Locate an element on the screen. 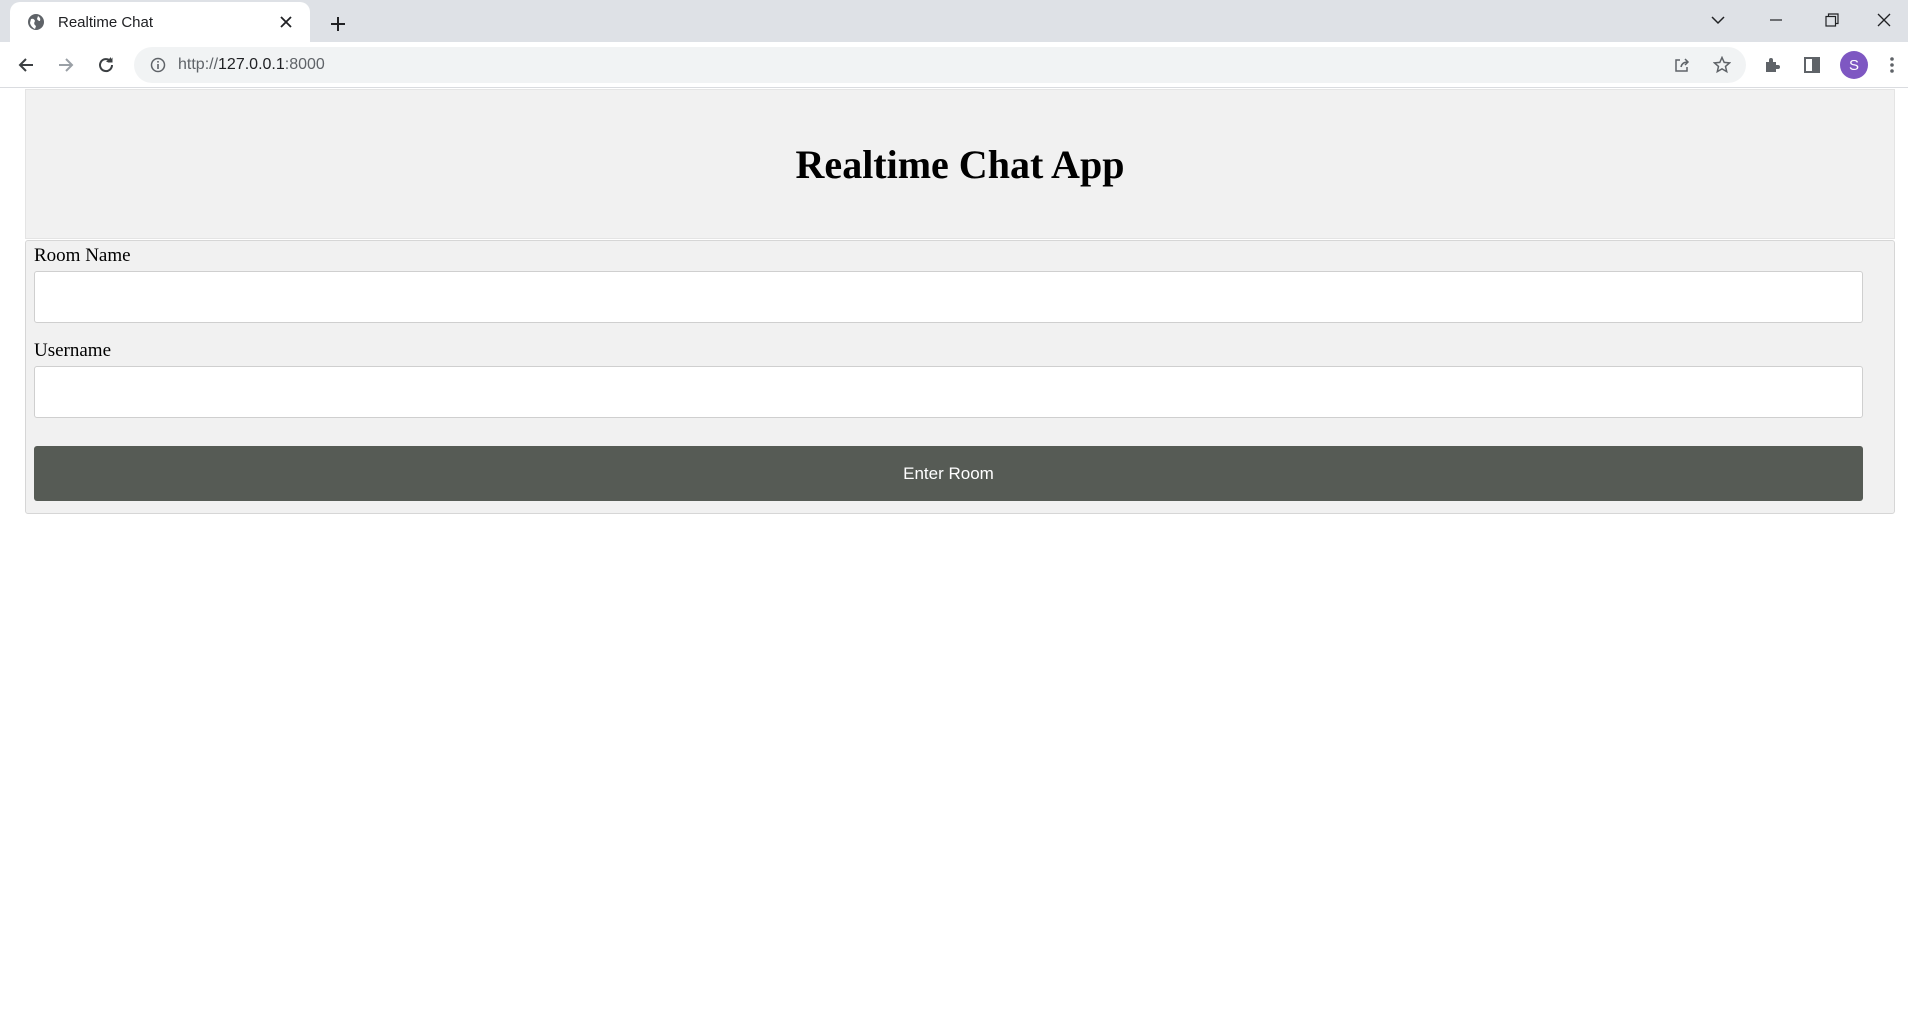 This screenshot has height=1019, width=1908. room-name-label: Room Name is located at coordinates (82, 255).